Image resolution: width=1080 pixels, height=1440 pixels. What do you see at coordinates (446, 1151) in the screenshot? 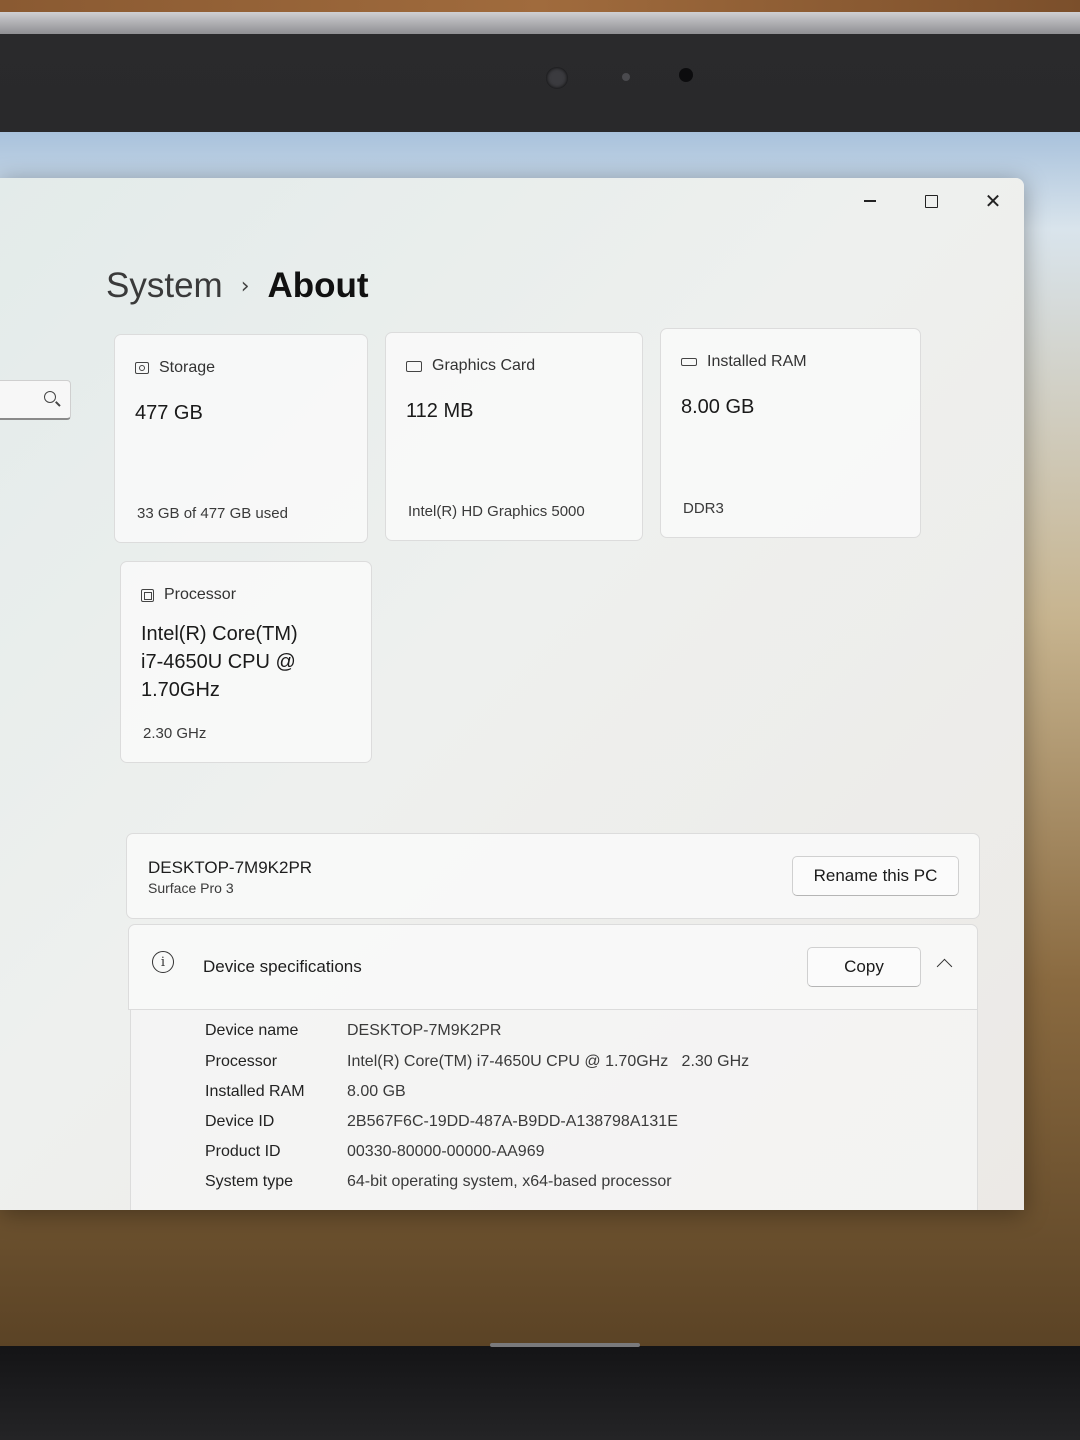
I see `spec-value: 00330-80000-00000-AA969` at bounding box center [446, 1151].